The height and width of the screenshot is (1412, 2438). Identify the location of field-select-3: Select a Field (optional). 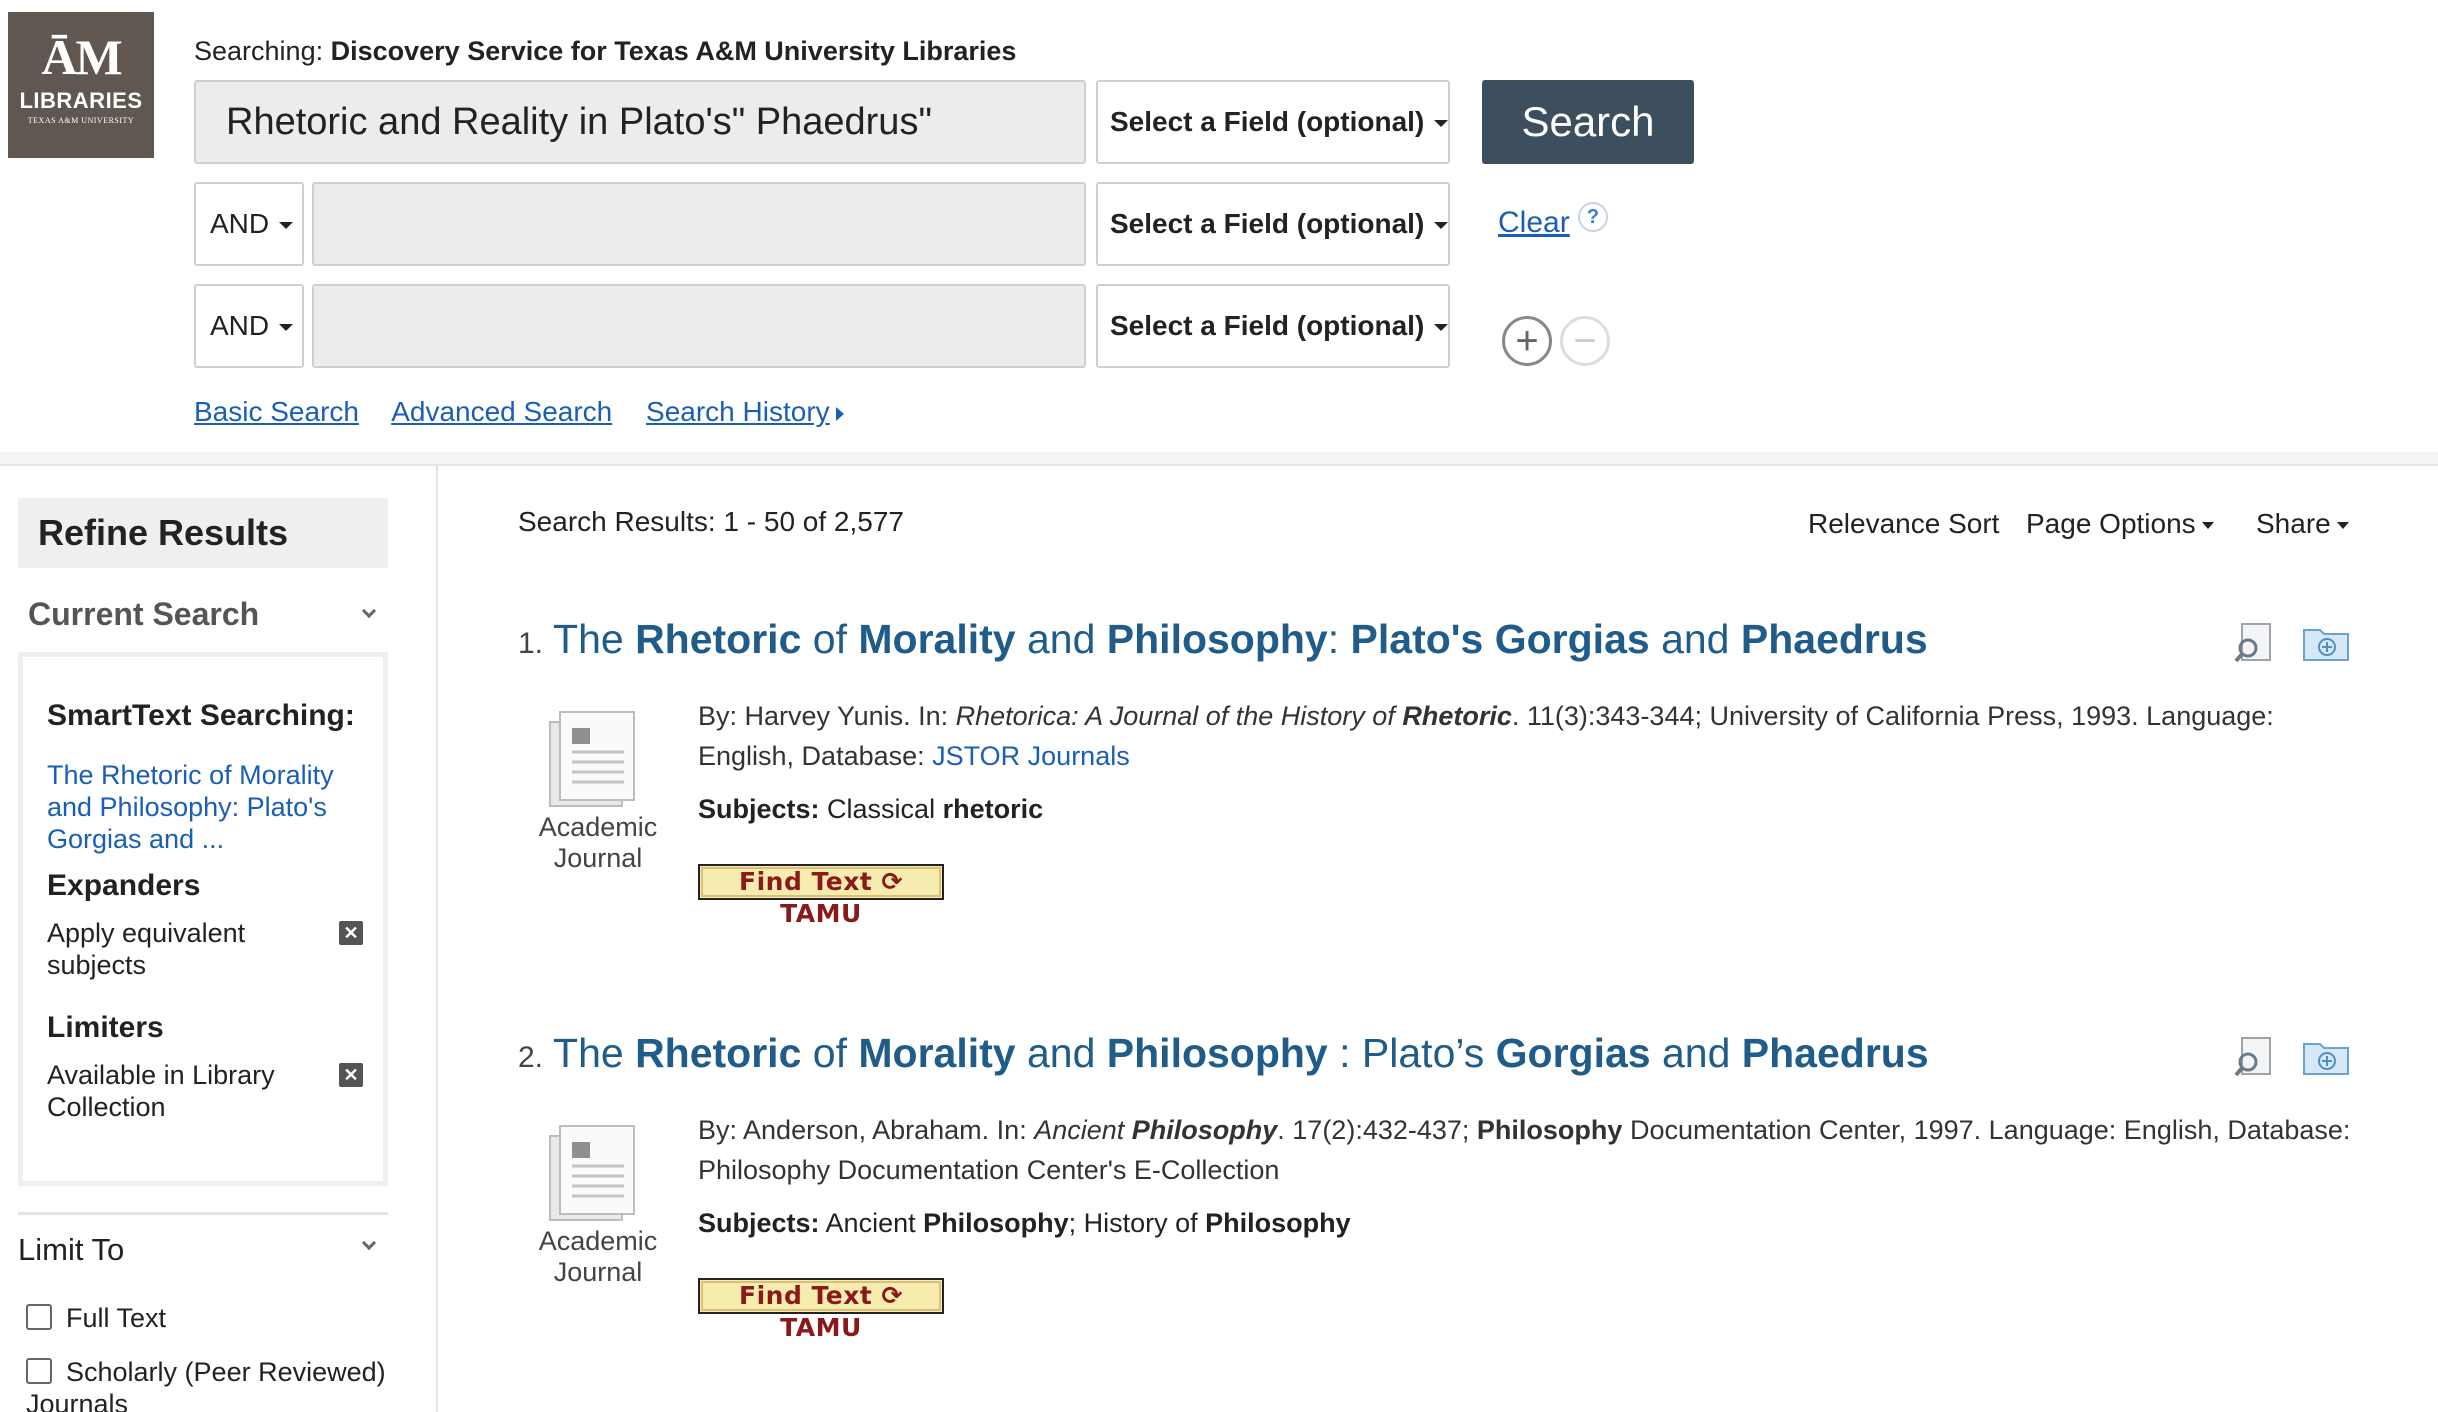
(1273, 326).